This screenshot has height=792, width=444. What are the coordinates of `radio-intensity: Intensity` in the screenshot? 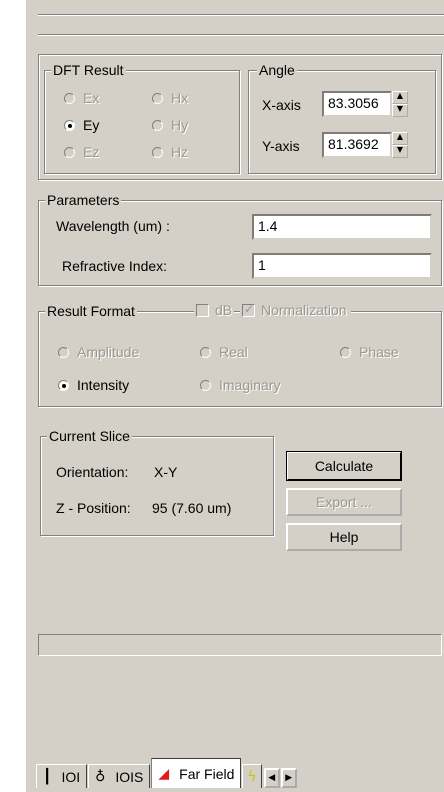 It's located at (93, 385).